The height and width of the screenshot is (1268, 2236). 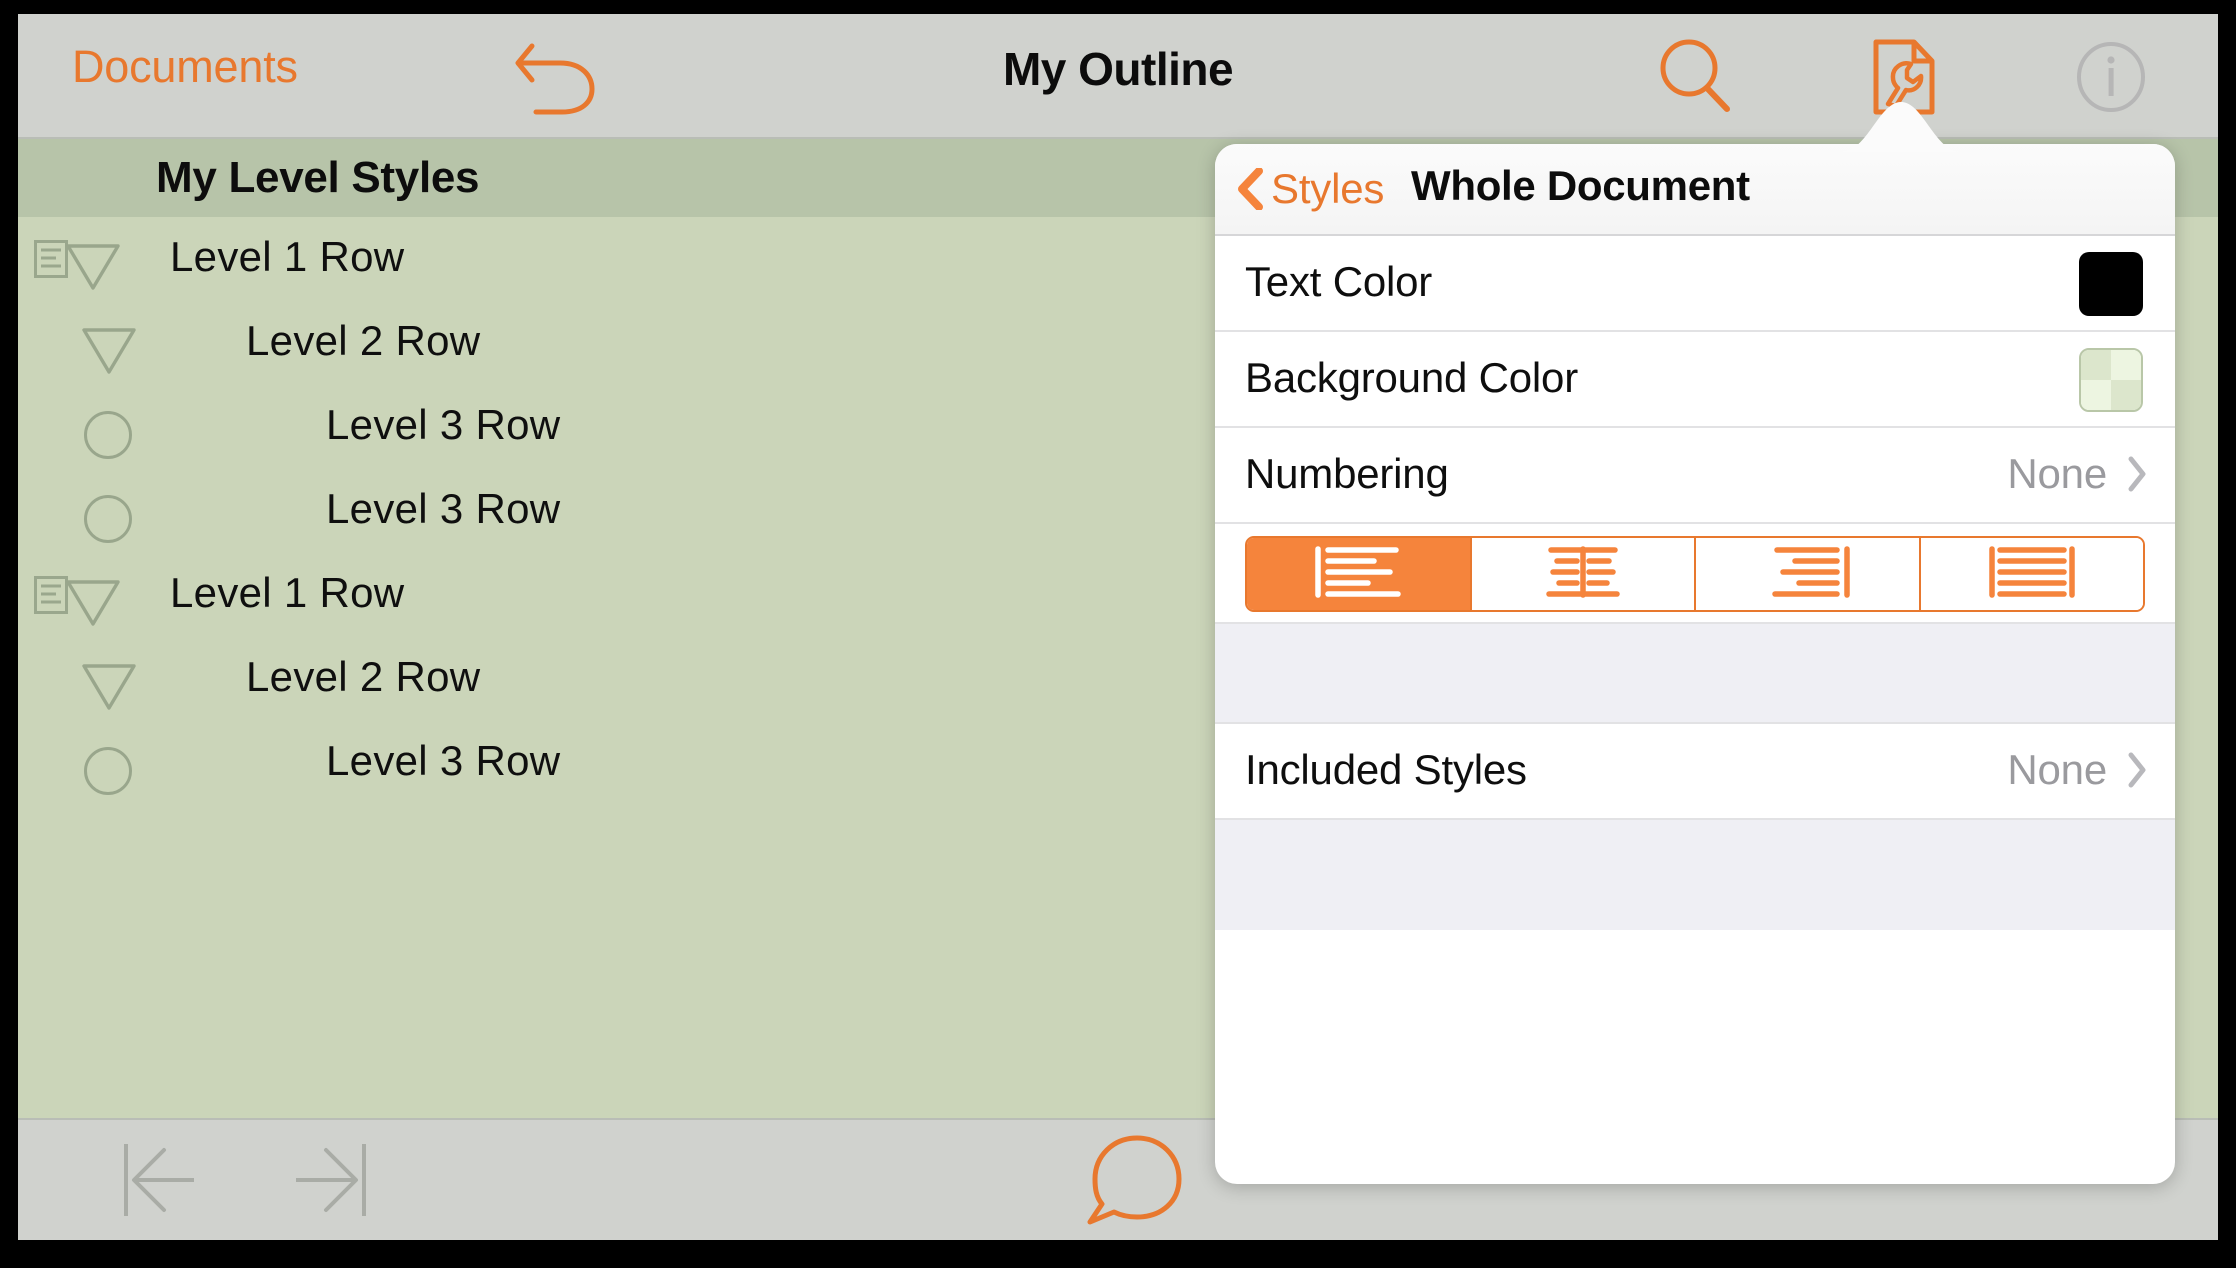 I want to click on comment-bubble-icon, so click(x=1137, y=1180).